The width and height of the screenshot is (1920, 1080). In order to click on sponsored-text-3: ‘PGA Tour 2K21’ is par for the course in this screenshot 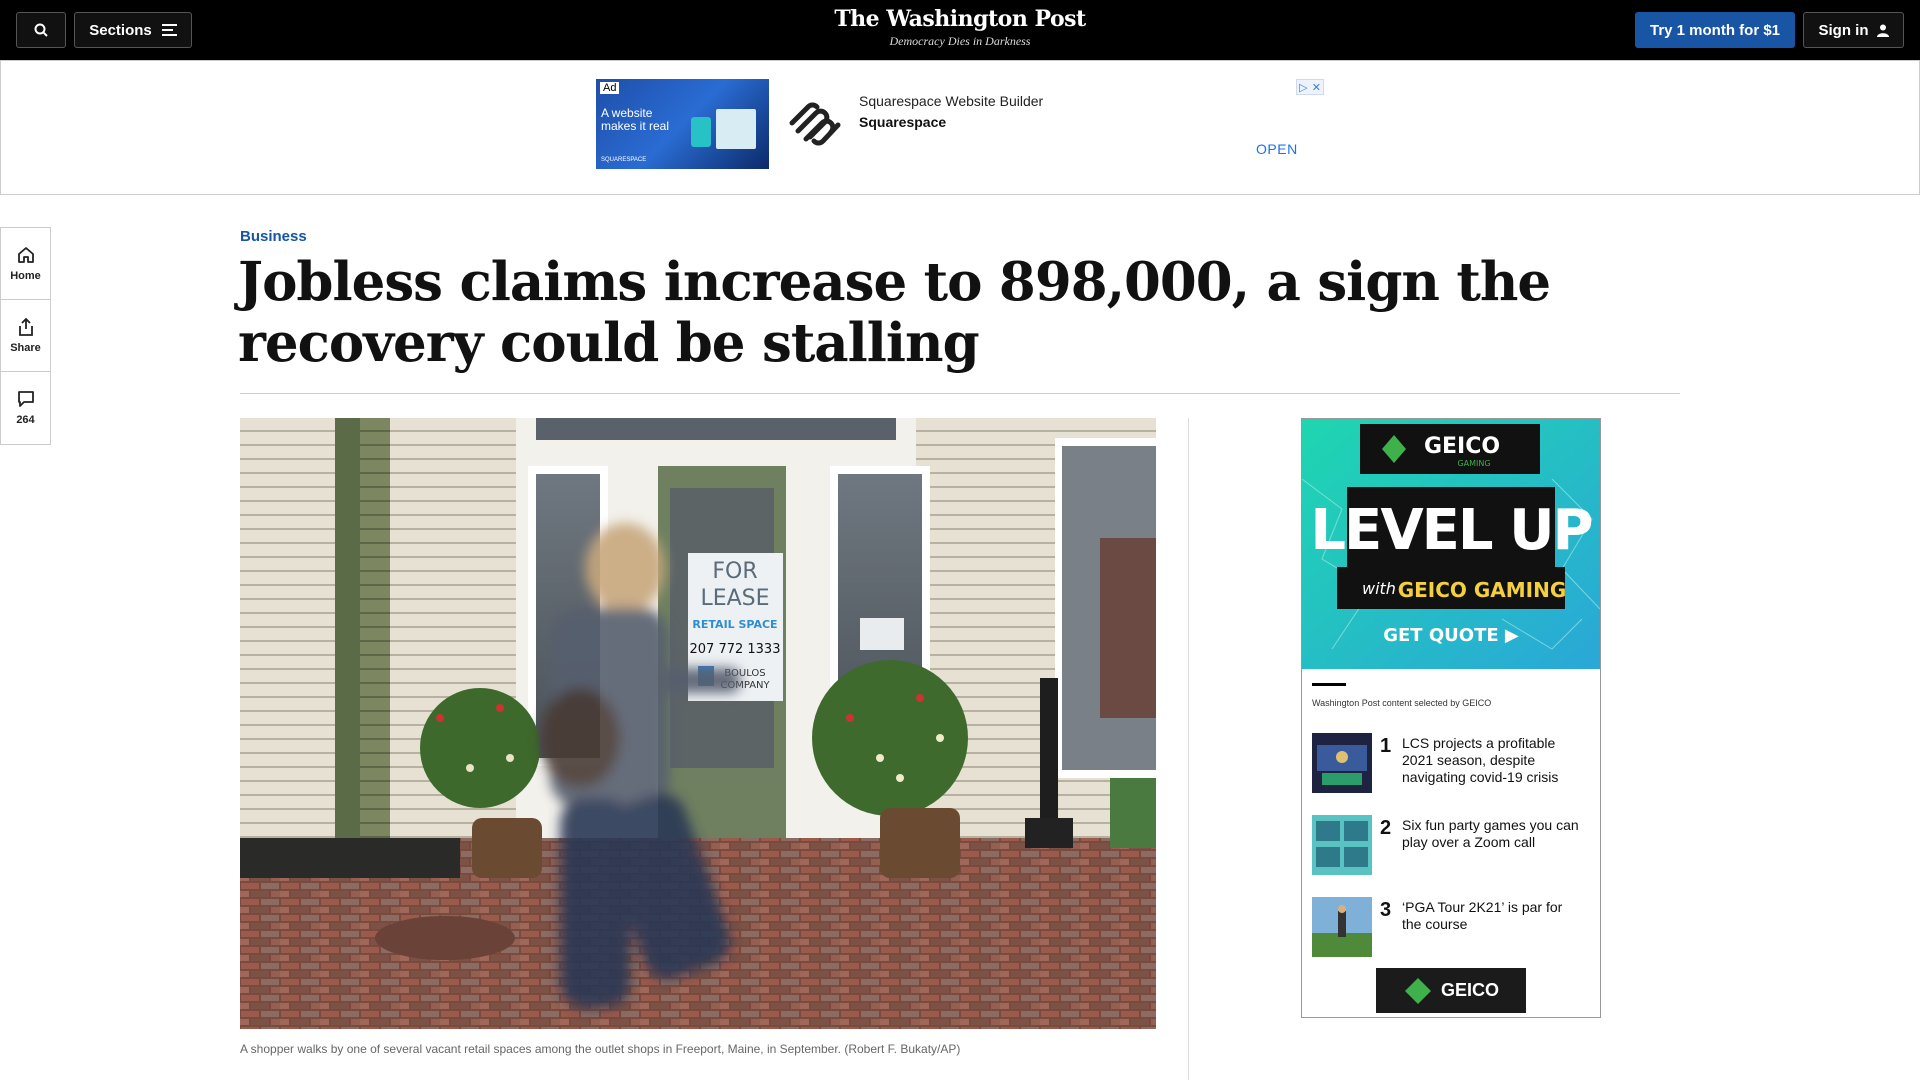, I will do `click(1482, 915)`.